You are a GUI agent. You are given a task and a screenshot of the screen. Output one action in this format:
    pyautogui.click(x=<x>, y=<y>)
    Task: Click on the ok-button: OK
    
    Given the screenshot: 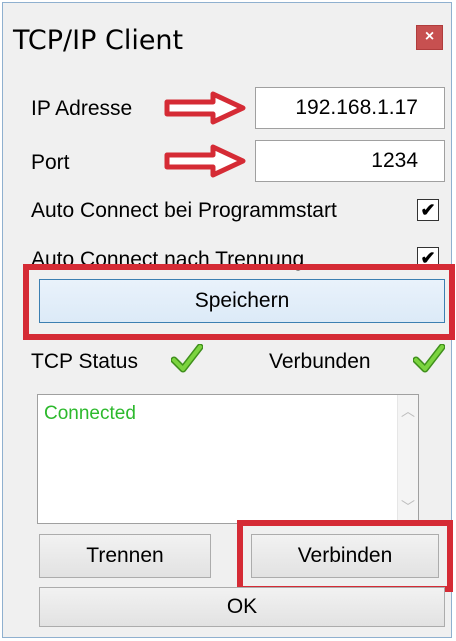 What is the action you would take?
    pyautogui.click(x=242, y=607)
    